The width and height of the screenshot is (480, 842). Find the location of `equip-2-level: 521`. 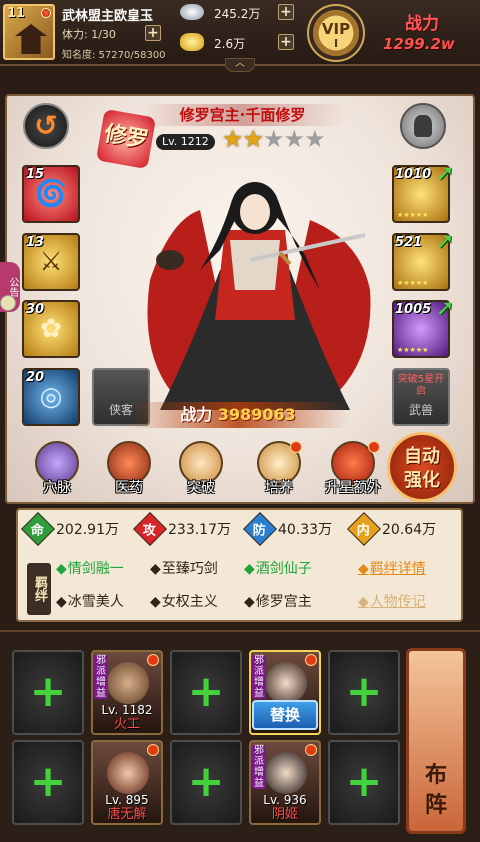

equip-2-level: 521 is located at coordinates (409, 242).